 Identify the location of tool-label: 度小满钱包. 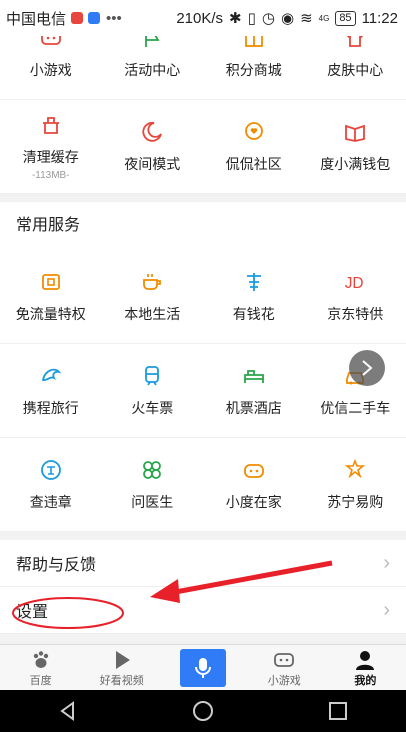
(355, 163).